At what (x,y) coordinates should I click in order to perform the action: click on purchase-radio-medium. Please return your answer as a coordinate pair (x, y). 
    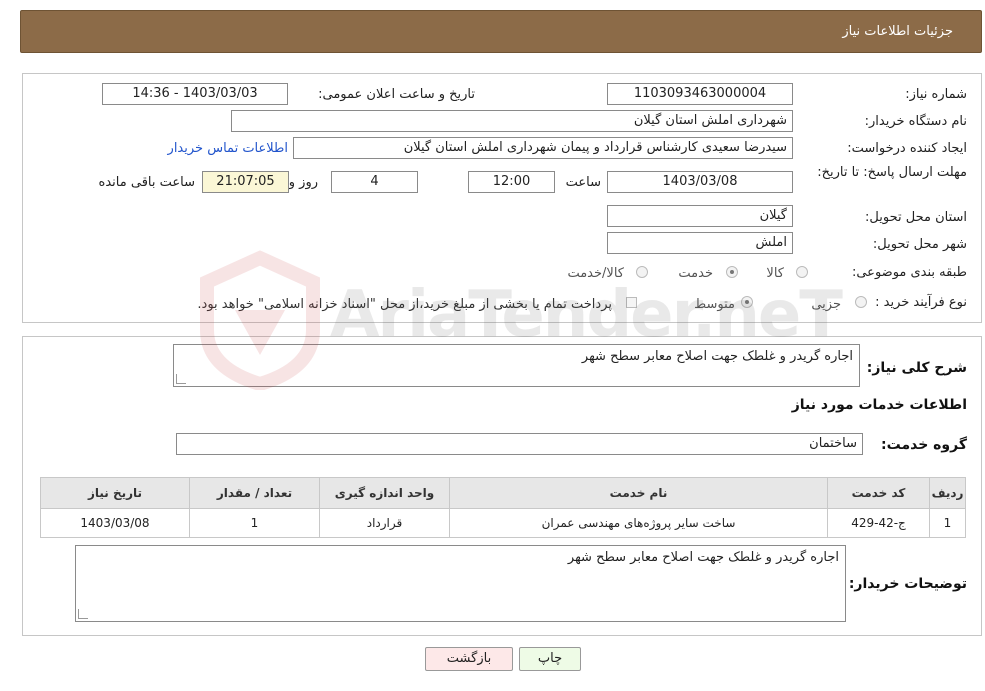
    Looking at the image, I should click on (747, 302).